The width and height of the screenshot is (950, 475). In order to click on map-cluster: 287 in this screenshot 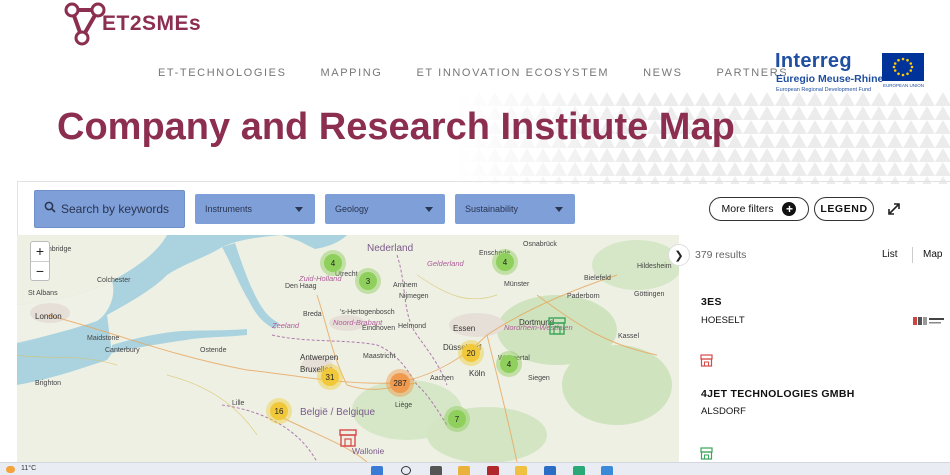, I will do `click(400, 383)`.